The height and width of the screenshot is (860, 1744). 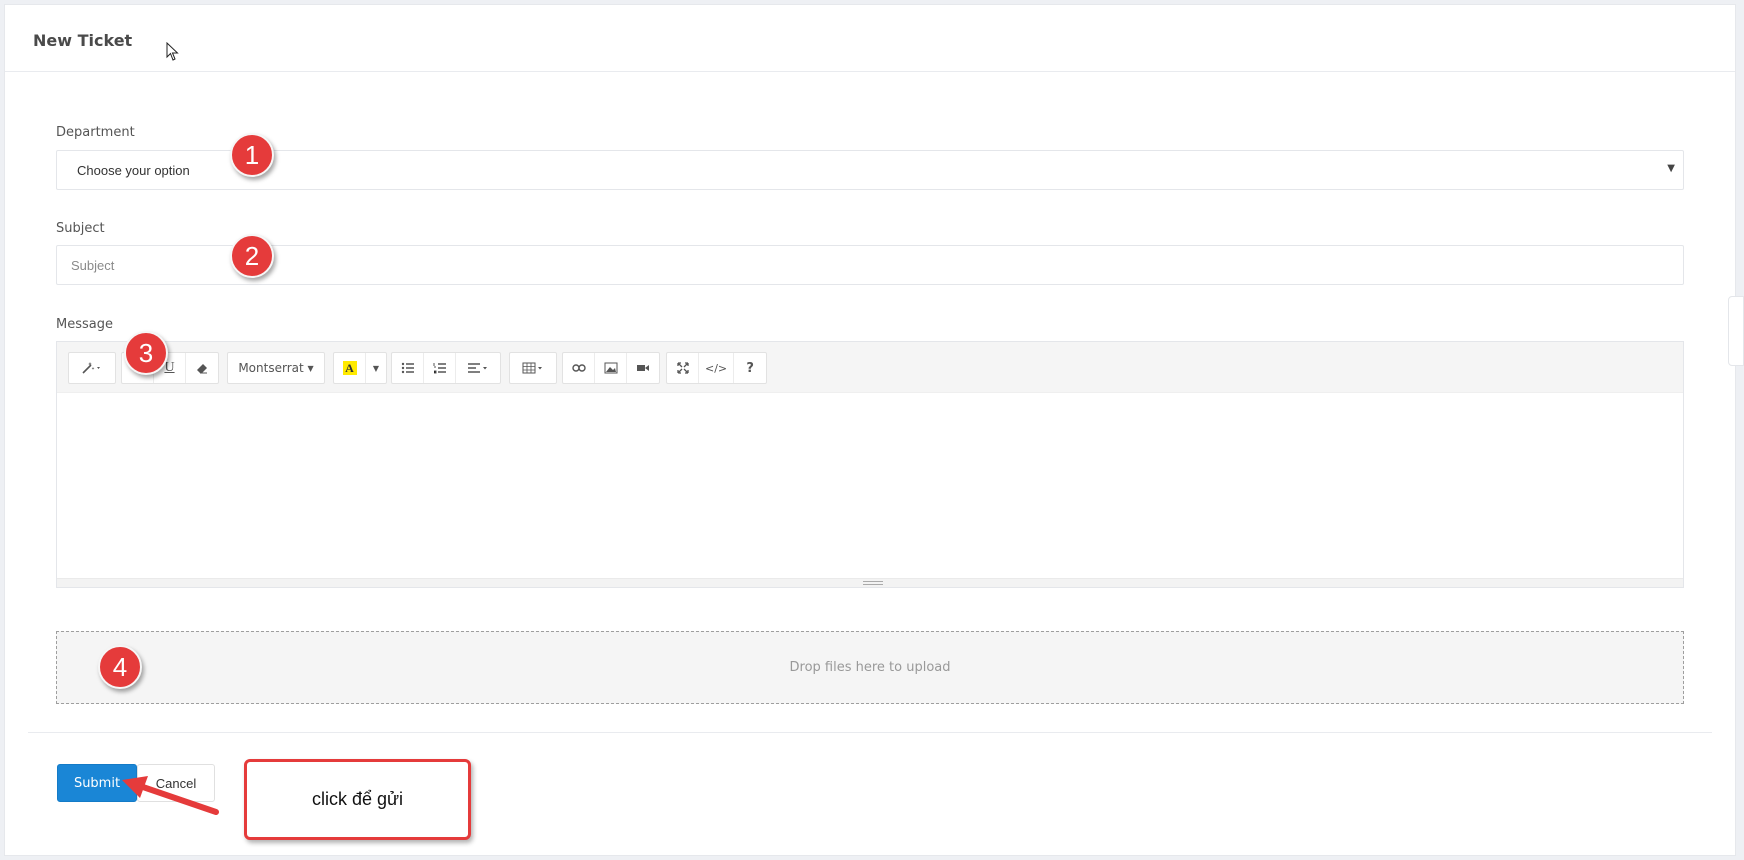 What do you see at coordinates (440, 368) in the screenshot?
I see `ordered-list-icon` at bounding box center [440, 368].